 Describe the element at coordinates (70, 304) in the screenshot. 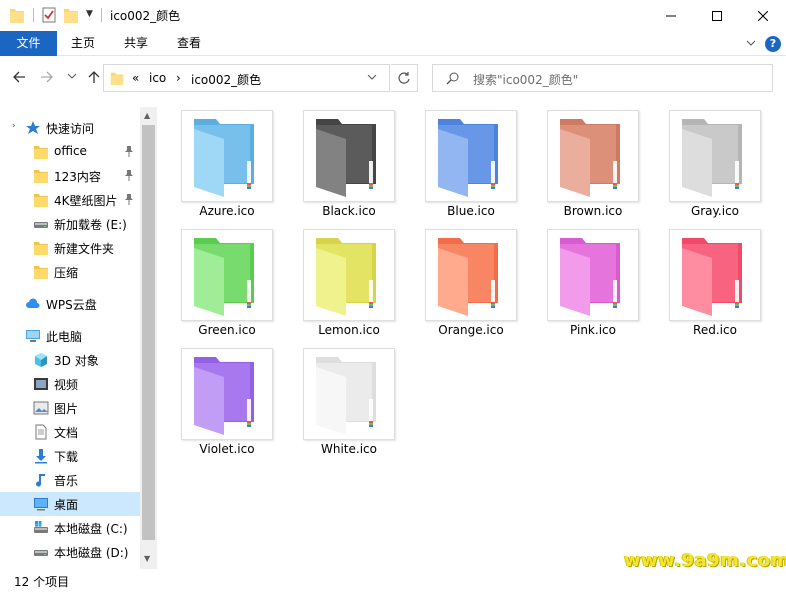

I see `sidebar-item: WPS云盘` at that location.